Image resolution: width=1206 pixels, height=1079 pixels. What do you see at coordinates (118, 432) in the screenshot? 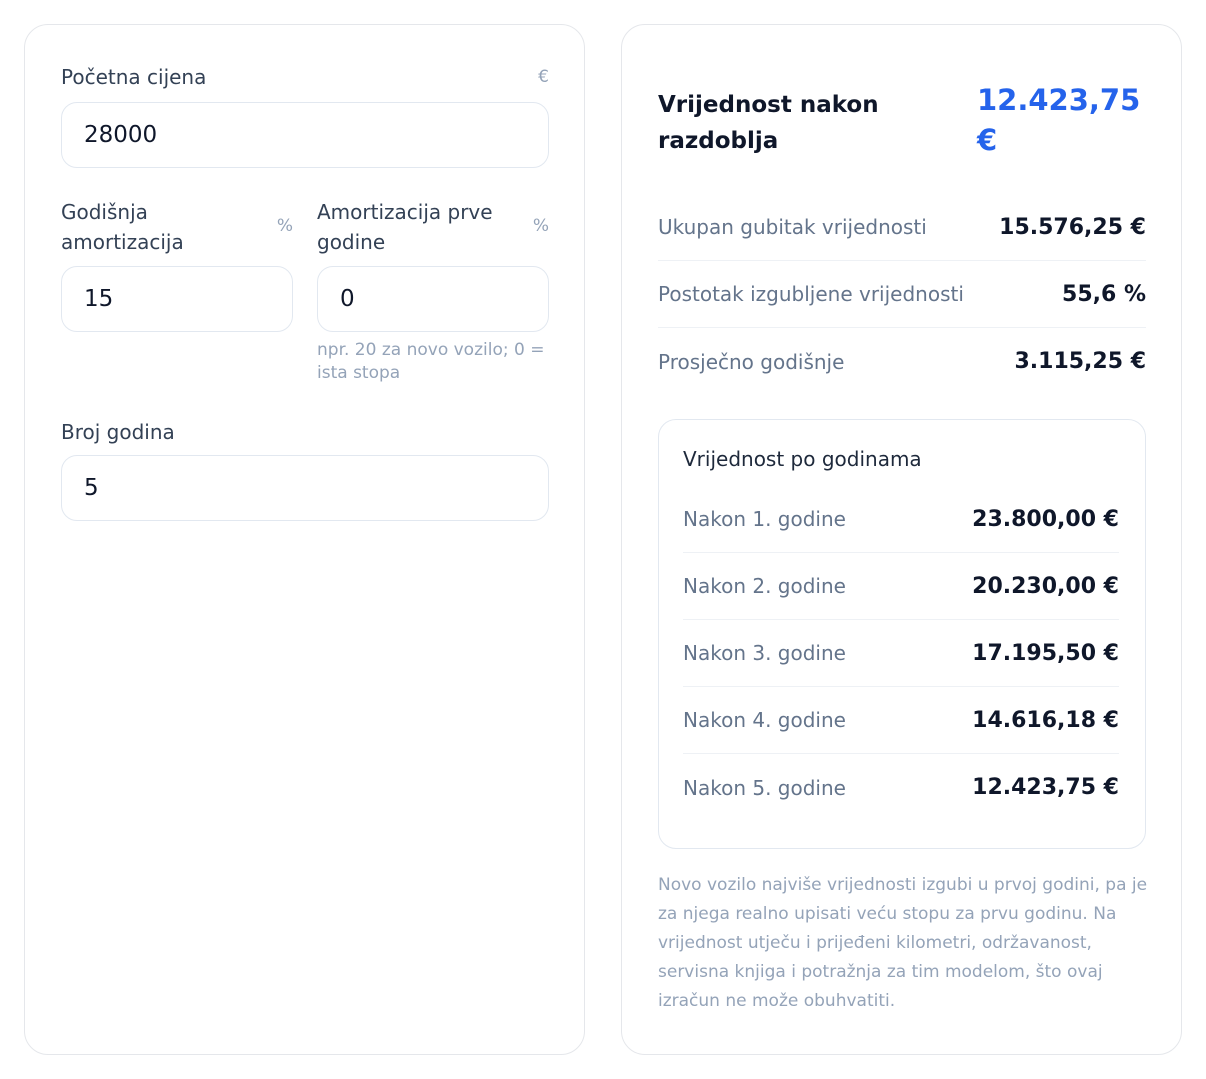
I see `years-label: Broj godina` at bounding box center [118, 432].